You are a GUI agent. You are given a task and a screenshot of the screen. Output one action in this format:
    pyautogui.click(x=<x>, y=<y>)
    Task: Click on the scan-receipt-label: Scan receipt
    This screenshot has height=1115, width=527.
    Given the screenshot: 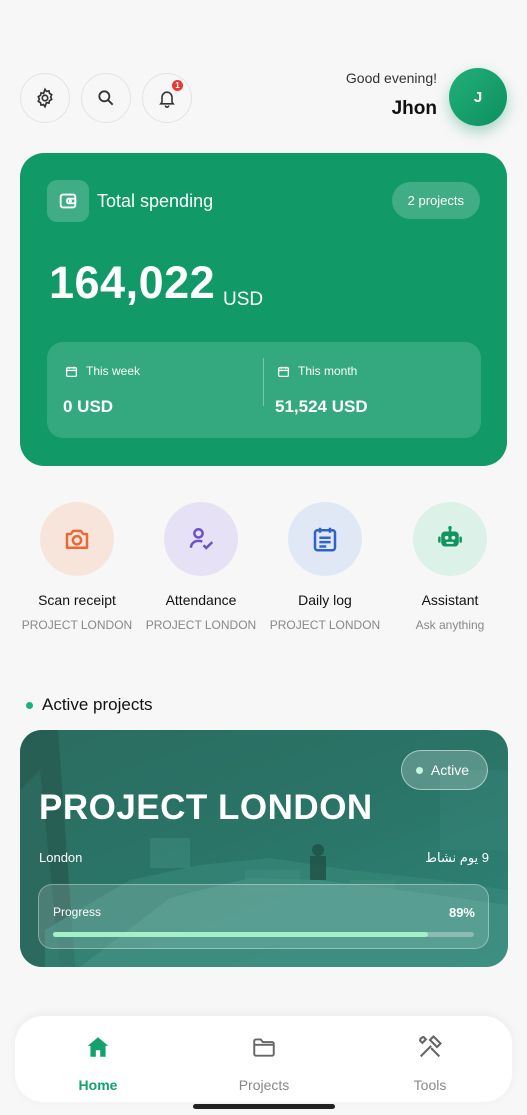 What is the action you would take?
    pyautogui.click(x=77, y=600)
    